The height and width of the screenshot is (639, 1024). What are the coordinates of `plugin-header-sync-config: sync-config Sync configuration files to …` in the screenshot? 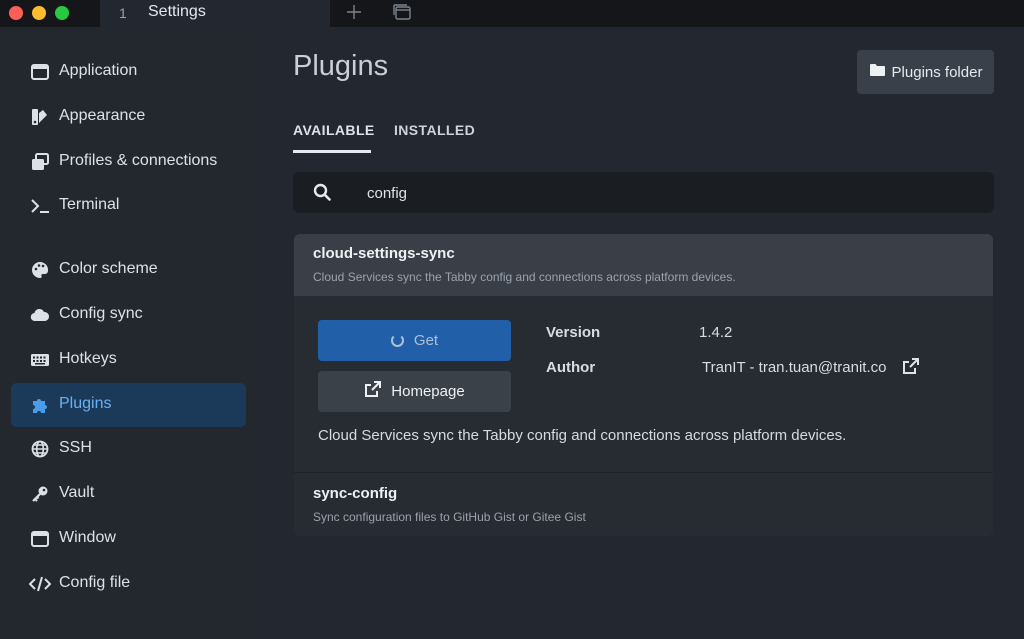 It's located at (643, 504).